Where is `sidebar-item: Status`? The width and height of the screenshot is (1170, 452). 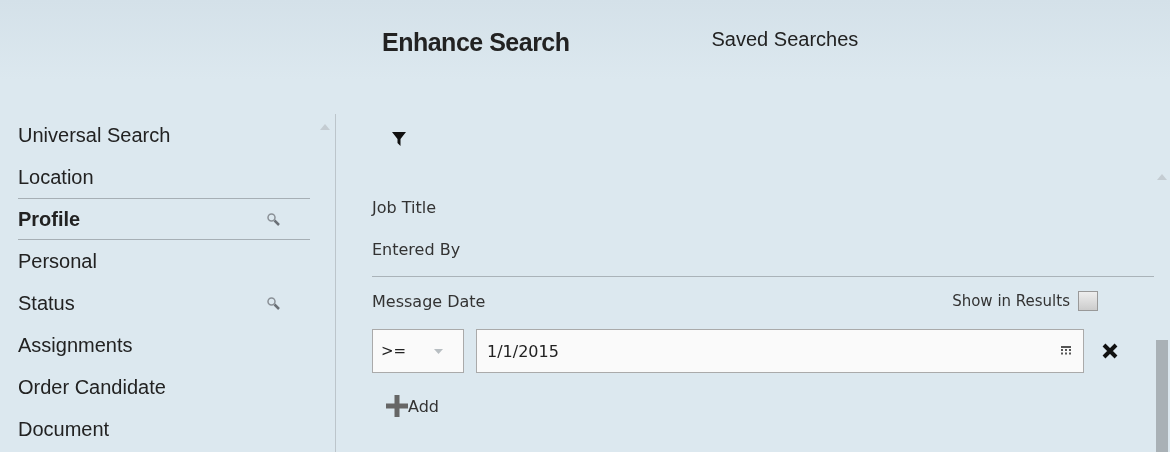 sidebar-item: Status is located at coordinates (164, 303).